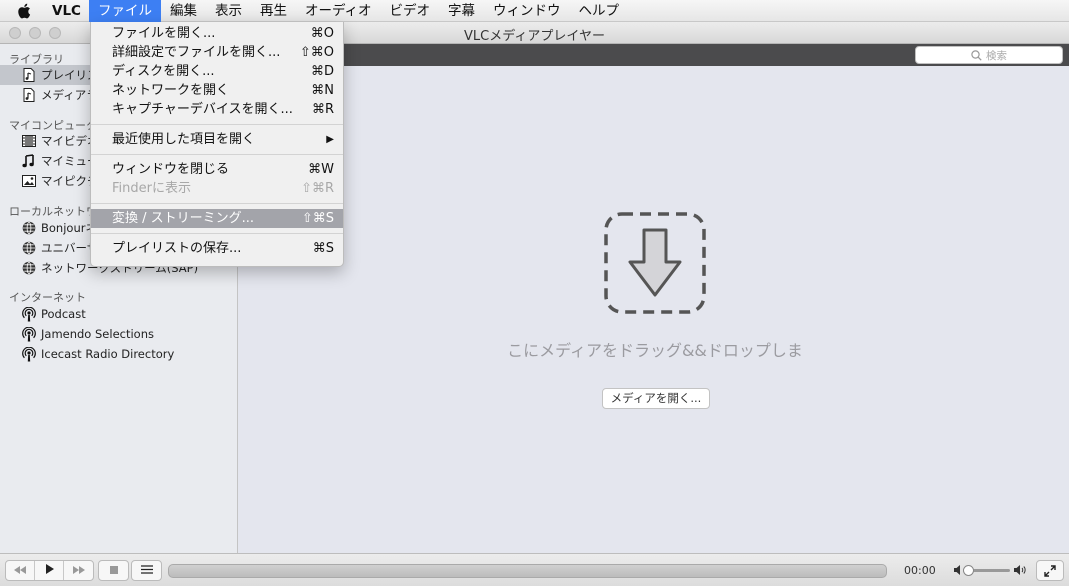 The width and height of the screenshot is (1069, 586). Describe the element at coordinates (171, 169) in the screenshot. I see `menu-item-label: ウィンドウを閉じる` at that location.